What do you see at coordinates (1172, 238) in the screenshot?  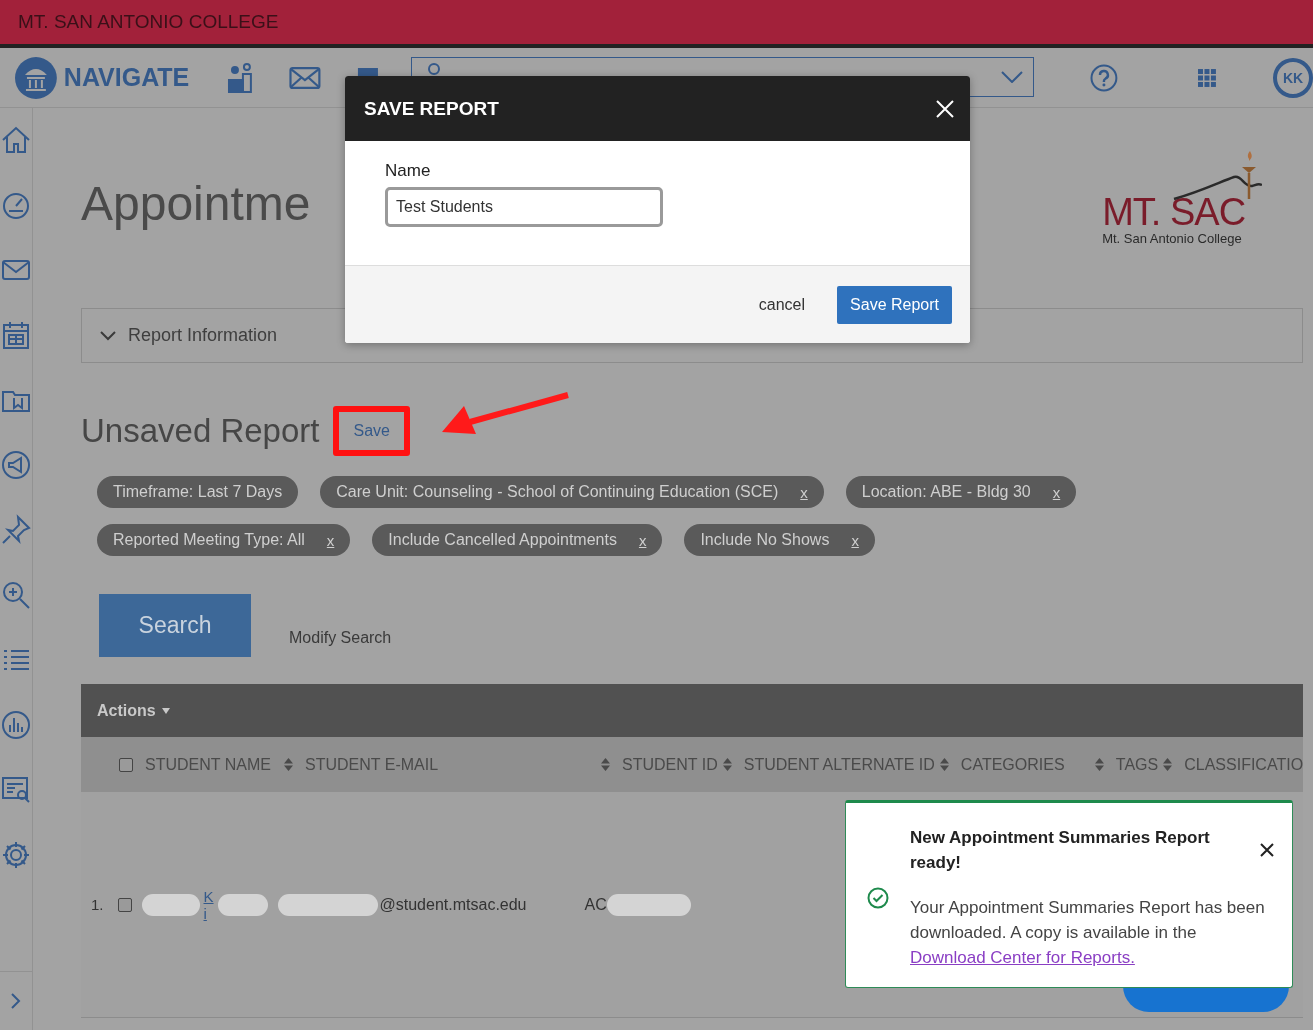 I see `logo-subtitle: Mt. San Antonio College` at bounding box center [1172, 238].